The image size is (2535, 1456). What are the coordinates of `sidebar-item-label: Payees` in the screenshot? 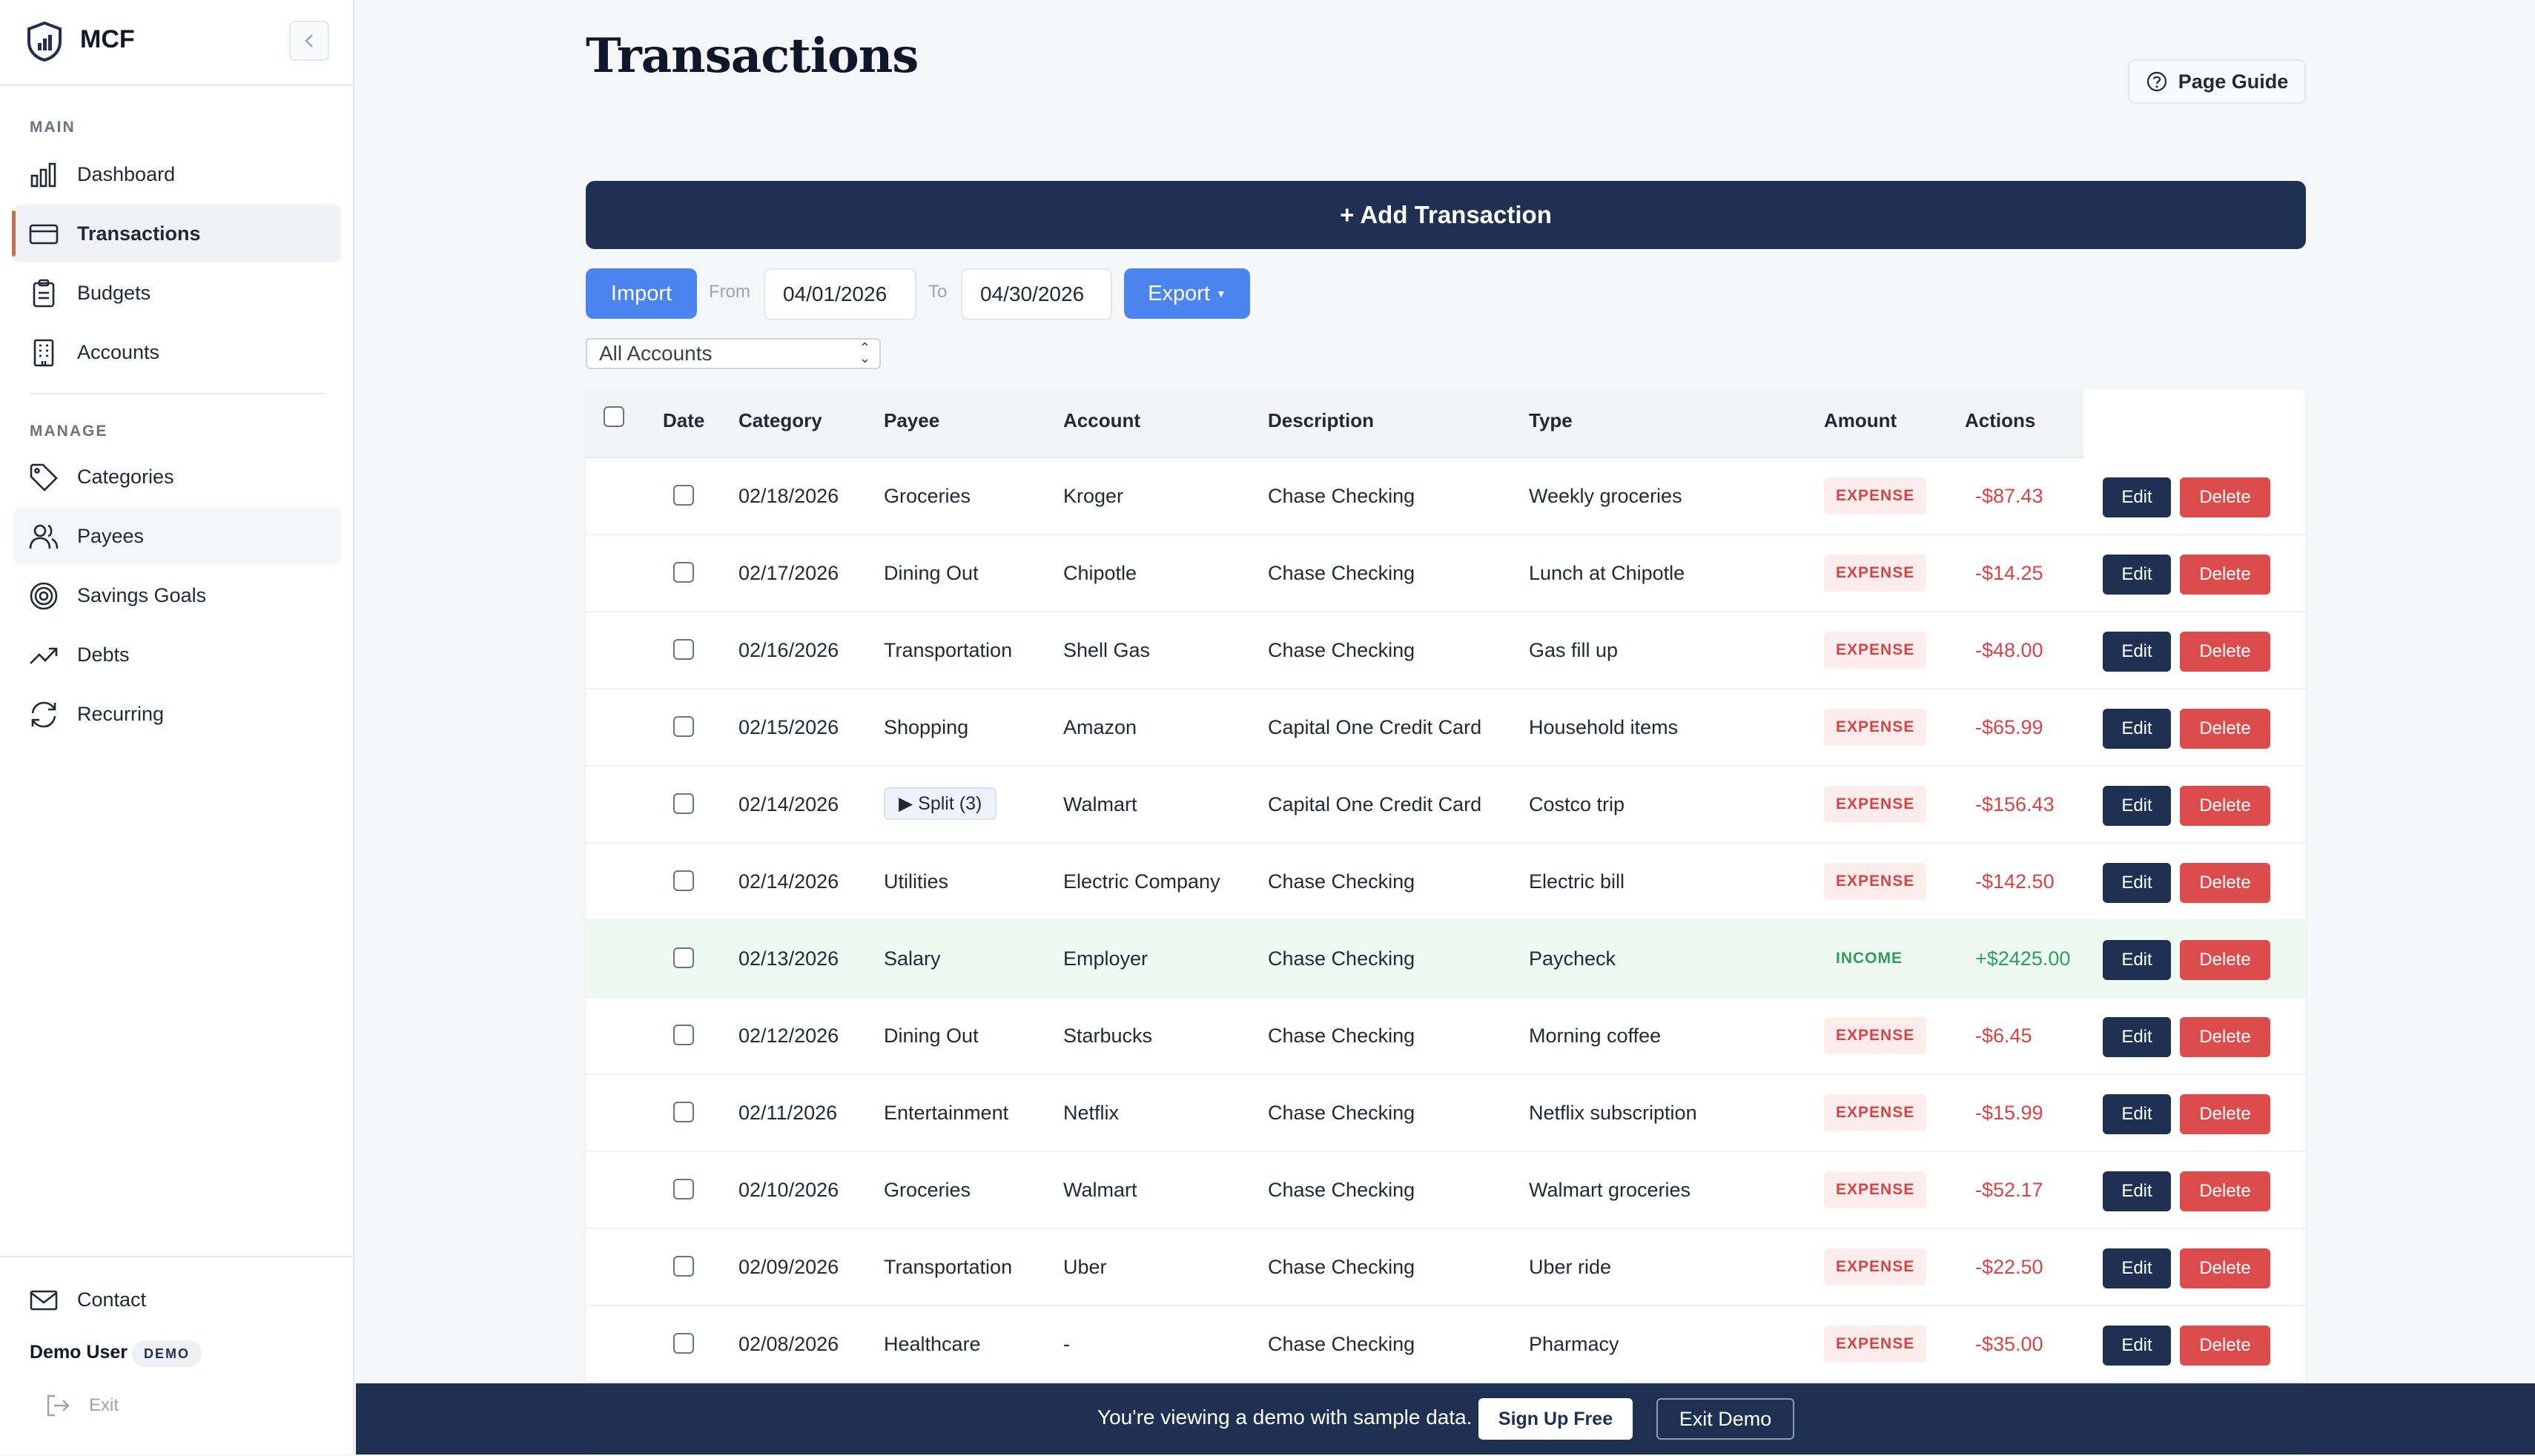 It's located at (111, 536).